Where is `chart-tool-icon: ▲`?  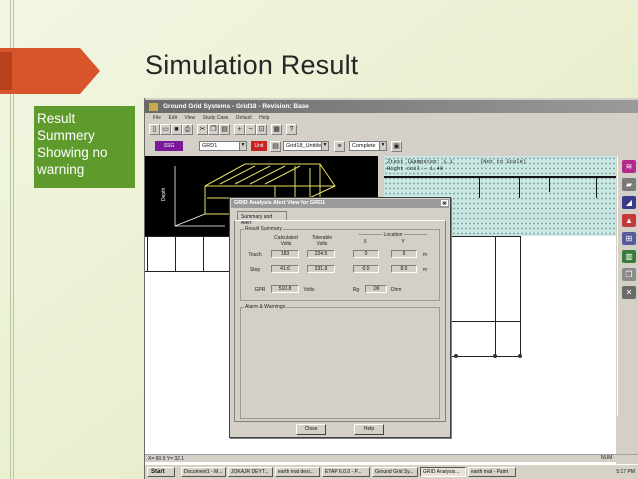 chart-tool-icon: ▲ is located at coordinates (629, 220).